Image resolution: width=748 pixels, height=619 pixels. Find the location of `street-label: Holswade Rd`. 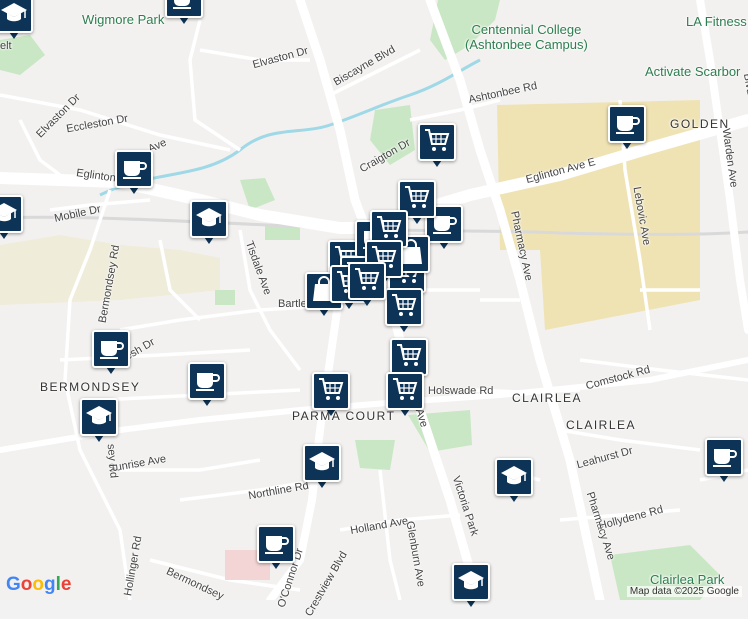

street-label: Holswade Rd is located at coordinates (461, 391).